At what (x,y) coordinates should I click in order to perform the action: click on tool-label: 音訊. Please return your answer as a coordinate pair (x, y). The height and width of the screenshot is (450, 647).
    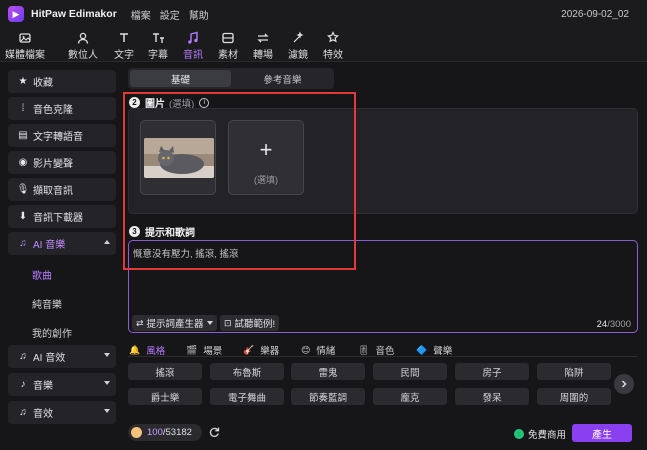
    Looking at the image, I should click on (193, 55).